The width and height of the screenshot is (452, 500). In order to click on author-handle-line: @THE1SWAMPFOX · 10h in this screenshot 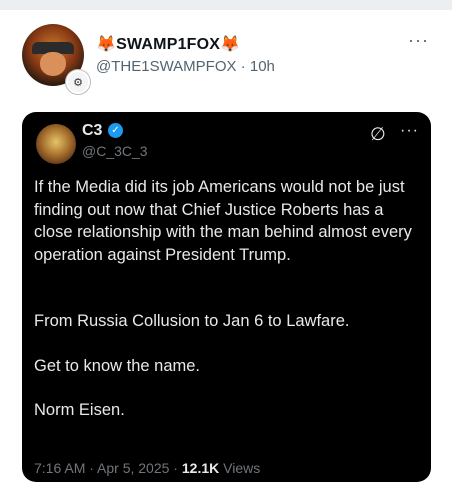, I will do `click(185, 66)`.